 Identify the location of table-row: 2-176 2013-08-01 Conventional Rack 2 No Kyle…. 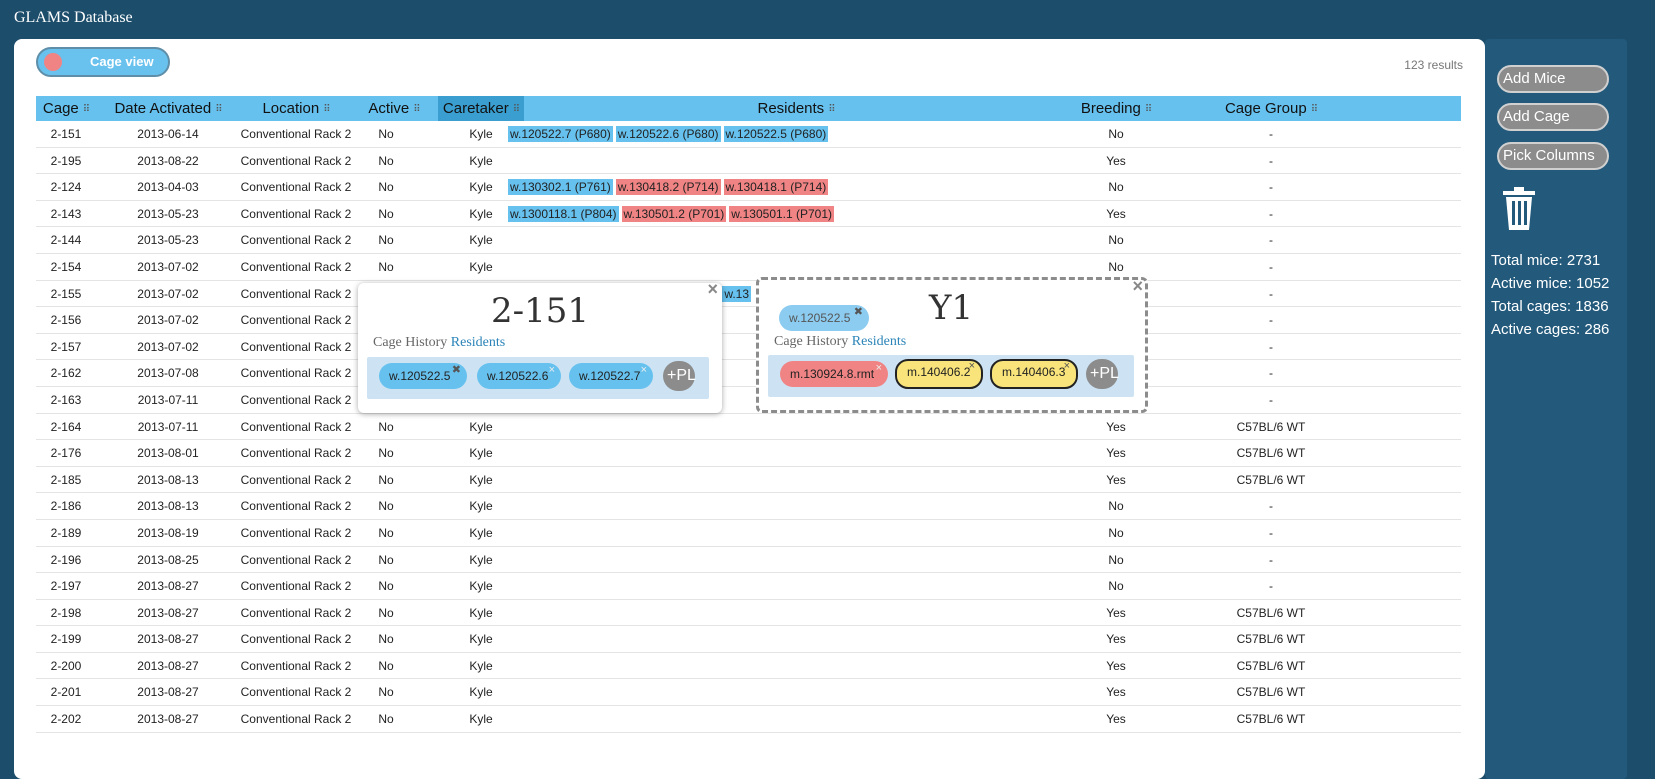
(748, 453).